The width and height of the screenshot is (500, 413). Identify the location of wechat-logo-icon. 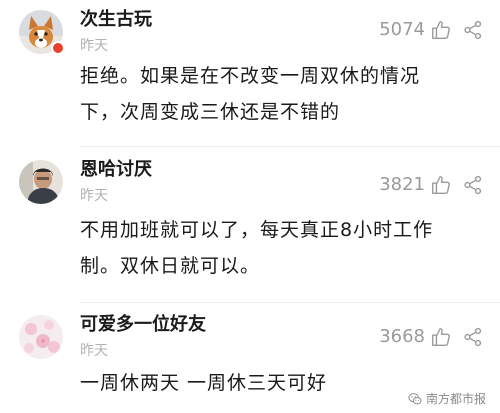
(415, 398).